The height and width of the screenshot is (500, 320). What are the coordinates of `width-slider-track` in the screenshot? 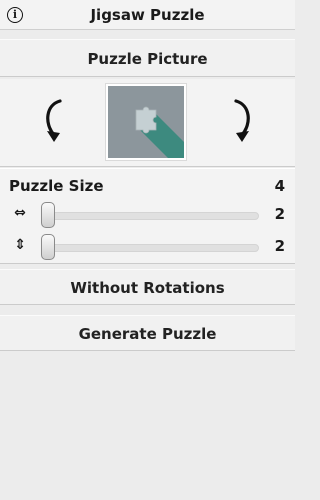 It's located at (150, 216).